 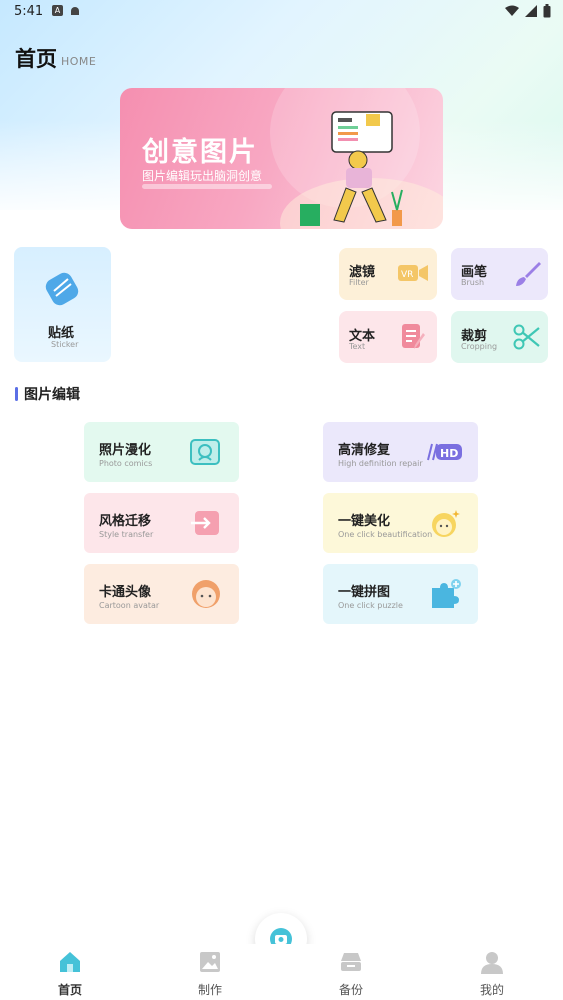 What do you see at coordinates (129, 605) in the screenshot?
I see `tool-en: Cartoon avatar` at bounding box center [129, 605].